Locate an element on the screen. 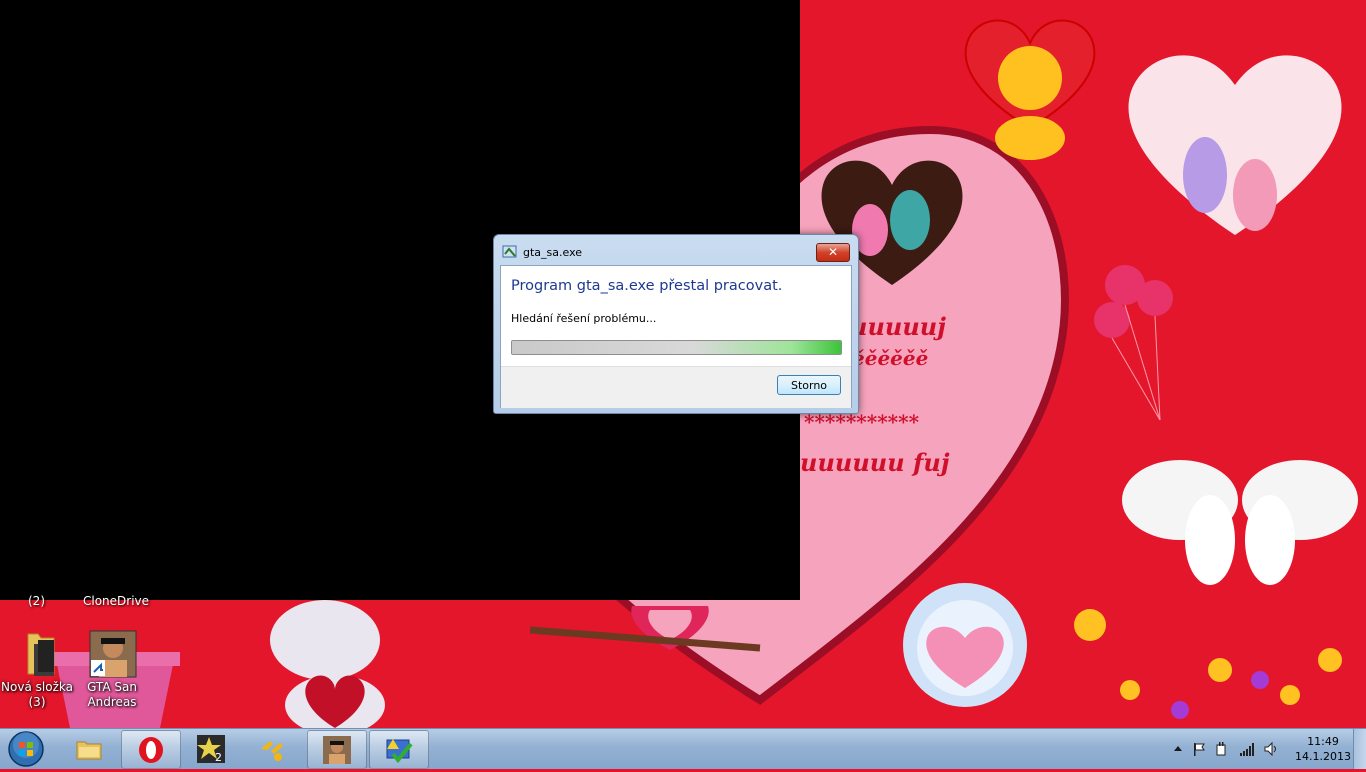  close-icon: ✕ is located at coordinates (833, 252).